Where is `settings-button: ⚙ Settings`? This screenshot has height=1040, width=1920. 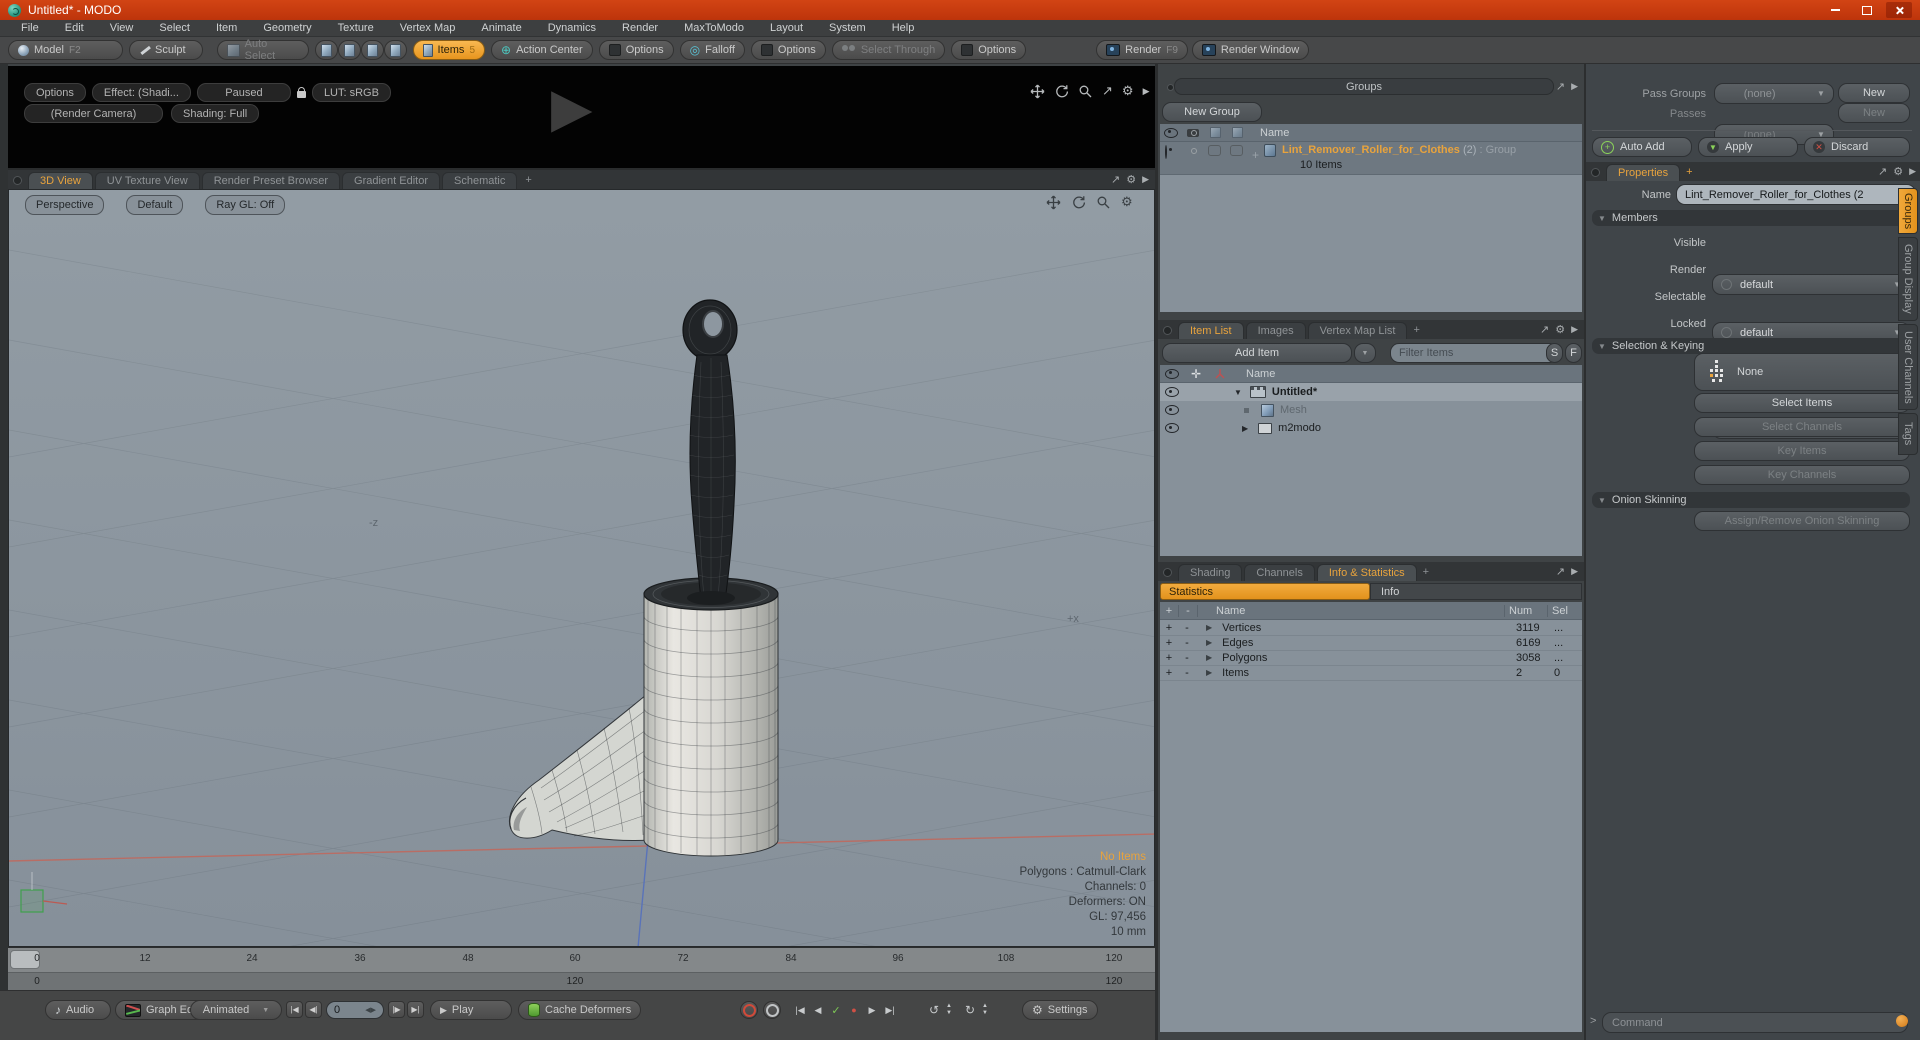 settings-button: ⚙ Settings is located at coordinates (1060, 1010).